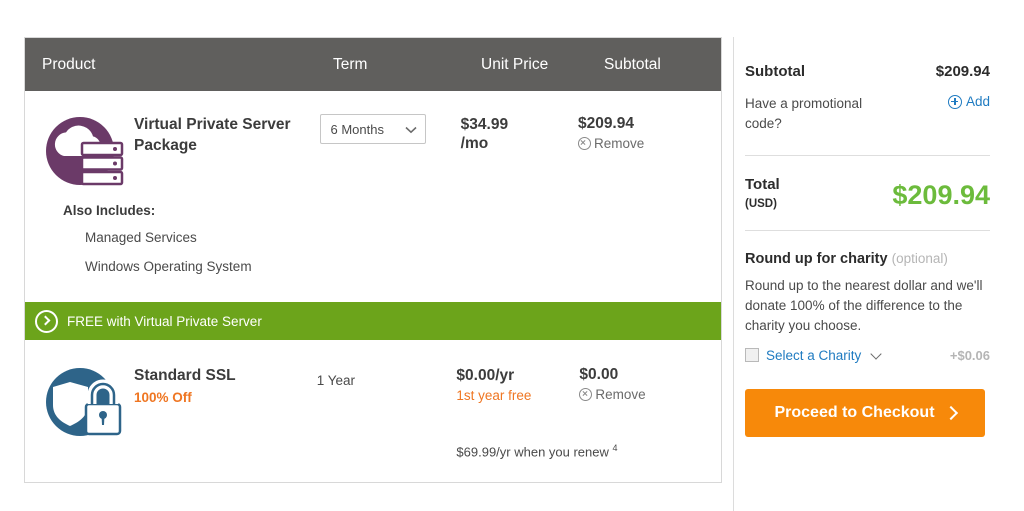  Describe the element at coordinates (171, 410) in the screenshot. I see `product-cell: Standard SSL 100% Off` at that location.